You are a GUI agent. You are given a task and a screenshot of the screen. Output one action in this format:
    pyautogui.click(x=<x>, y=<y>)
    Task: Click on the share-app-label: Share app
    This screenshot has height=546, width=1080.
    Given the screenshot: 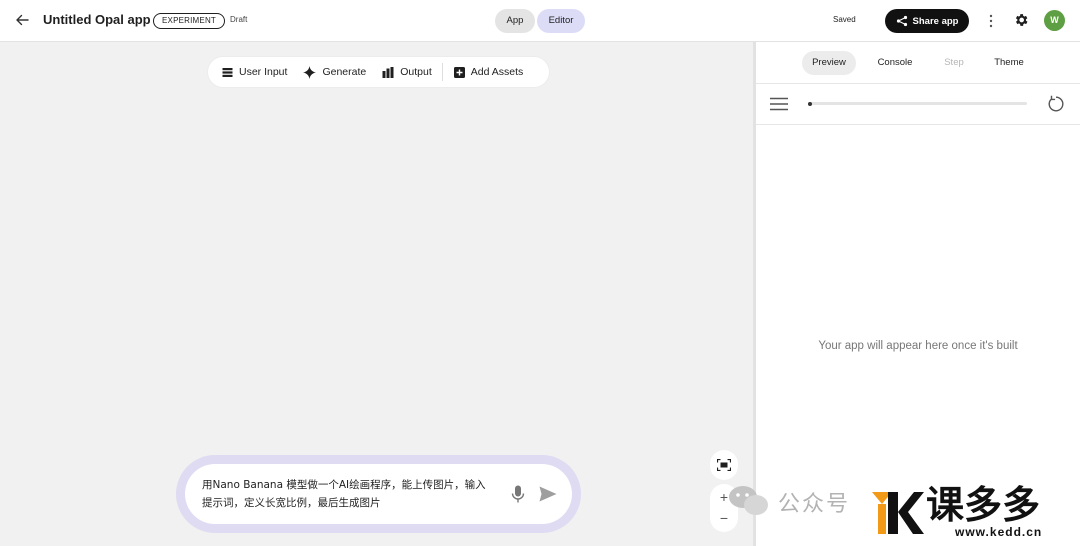 What is the action you would take?
    pyautogui.click(x=935, y=21)
    